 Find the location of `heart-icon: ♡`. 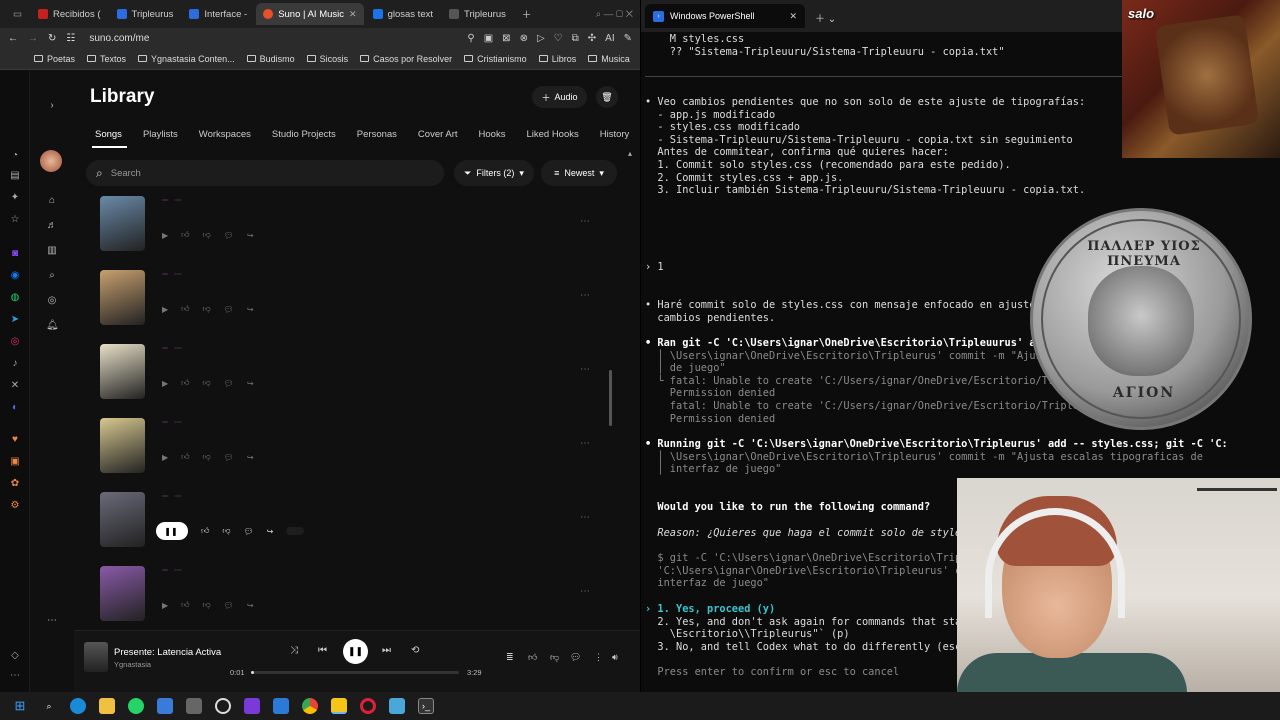

heart-icon: ♡ is located at coordinates (558, 38).